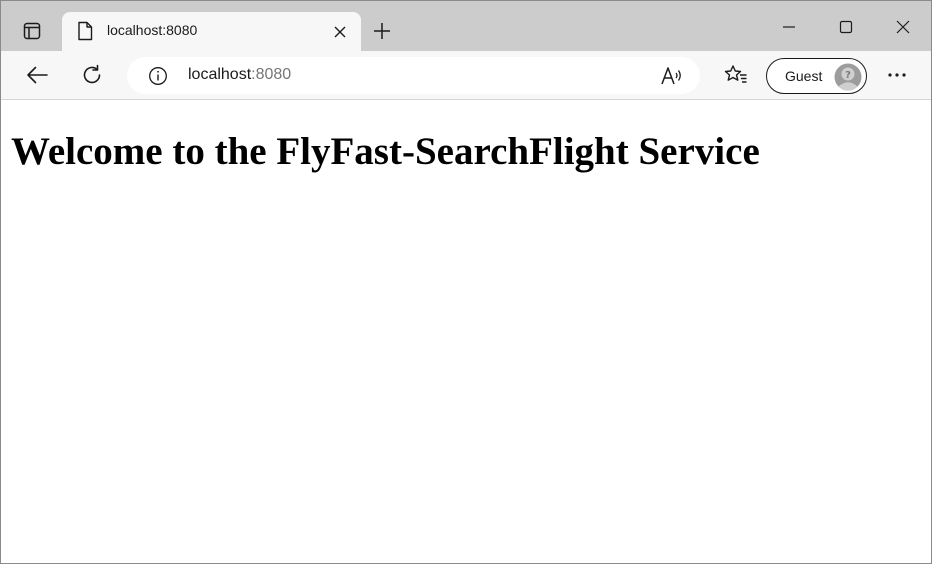 The width and height of the screenshot is (932, 564). Describe the element at coordinates (271, 74) in the screenshot. I see `url-port: :8080` at that location.